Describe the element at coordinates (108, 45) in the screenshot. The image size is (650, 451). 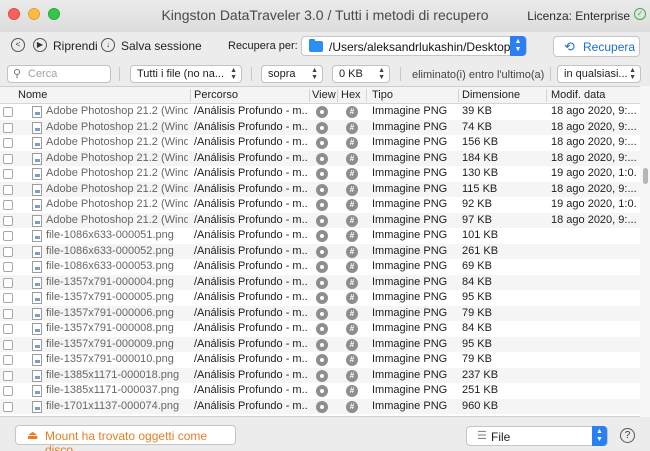
I see `save-session-icon: ↓` at that location.